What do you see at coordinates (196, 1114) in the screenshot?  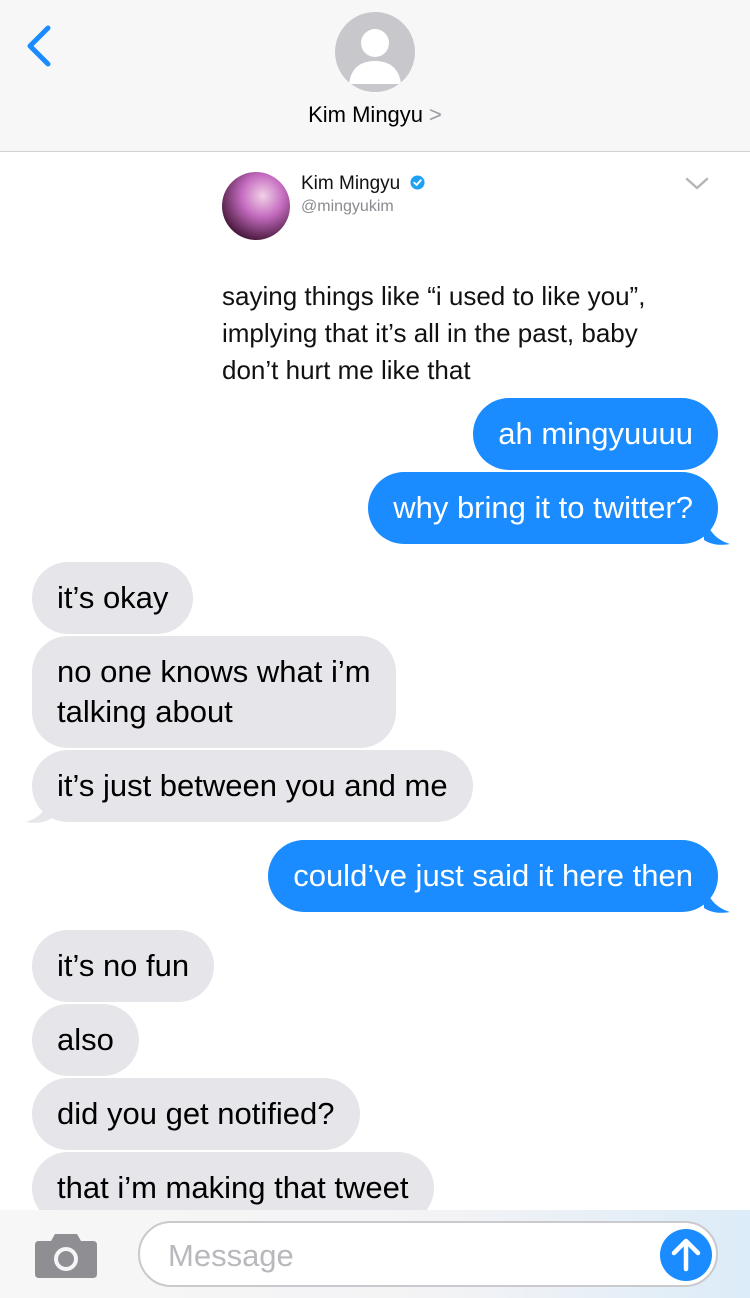 I see `incoming-message: did you get notified?` at bounding box center [196, 1114].